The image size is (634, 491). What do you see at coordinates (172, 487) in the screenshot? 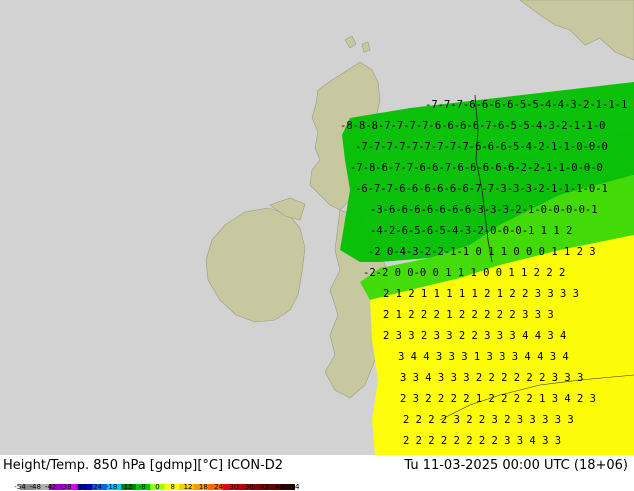
I see `scale-tick-label: 8` at bounding box center [172, 487].